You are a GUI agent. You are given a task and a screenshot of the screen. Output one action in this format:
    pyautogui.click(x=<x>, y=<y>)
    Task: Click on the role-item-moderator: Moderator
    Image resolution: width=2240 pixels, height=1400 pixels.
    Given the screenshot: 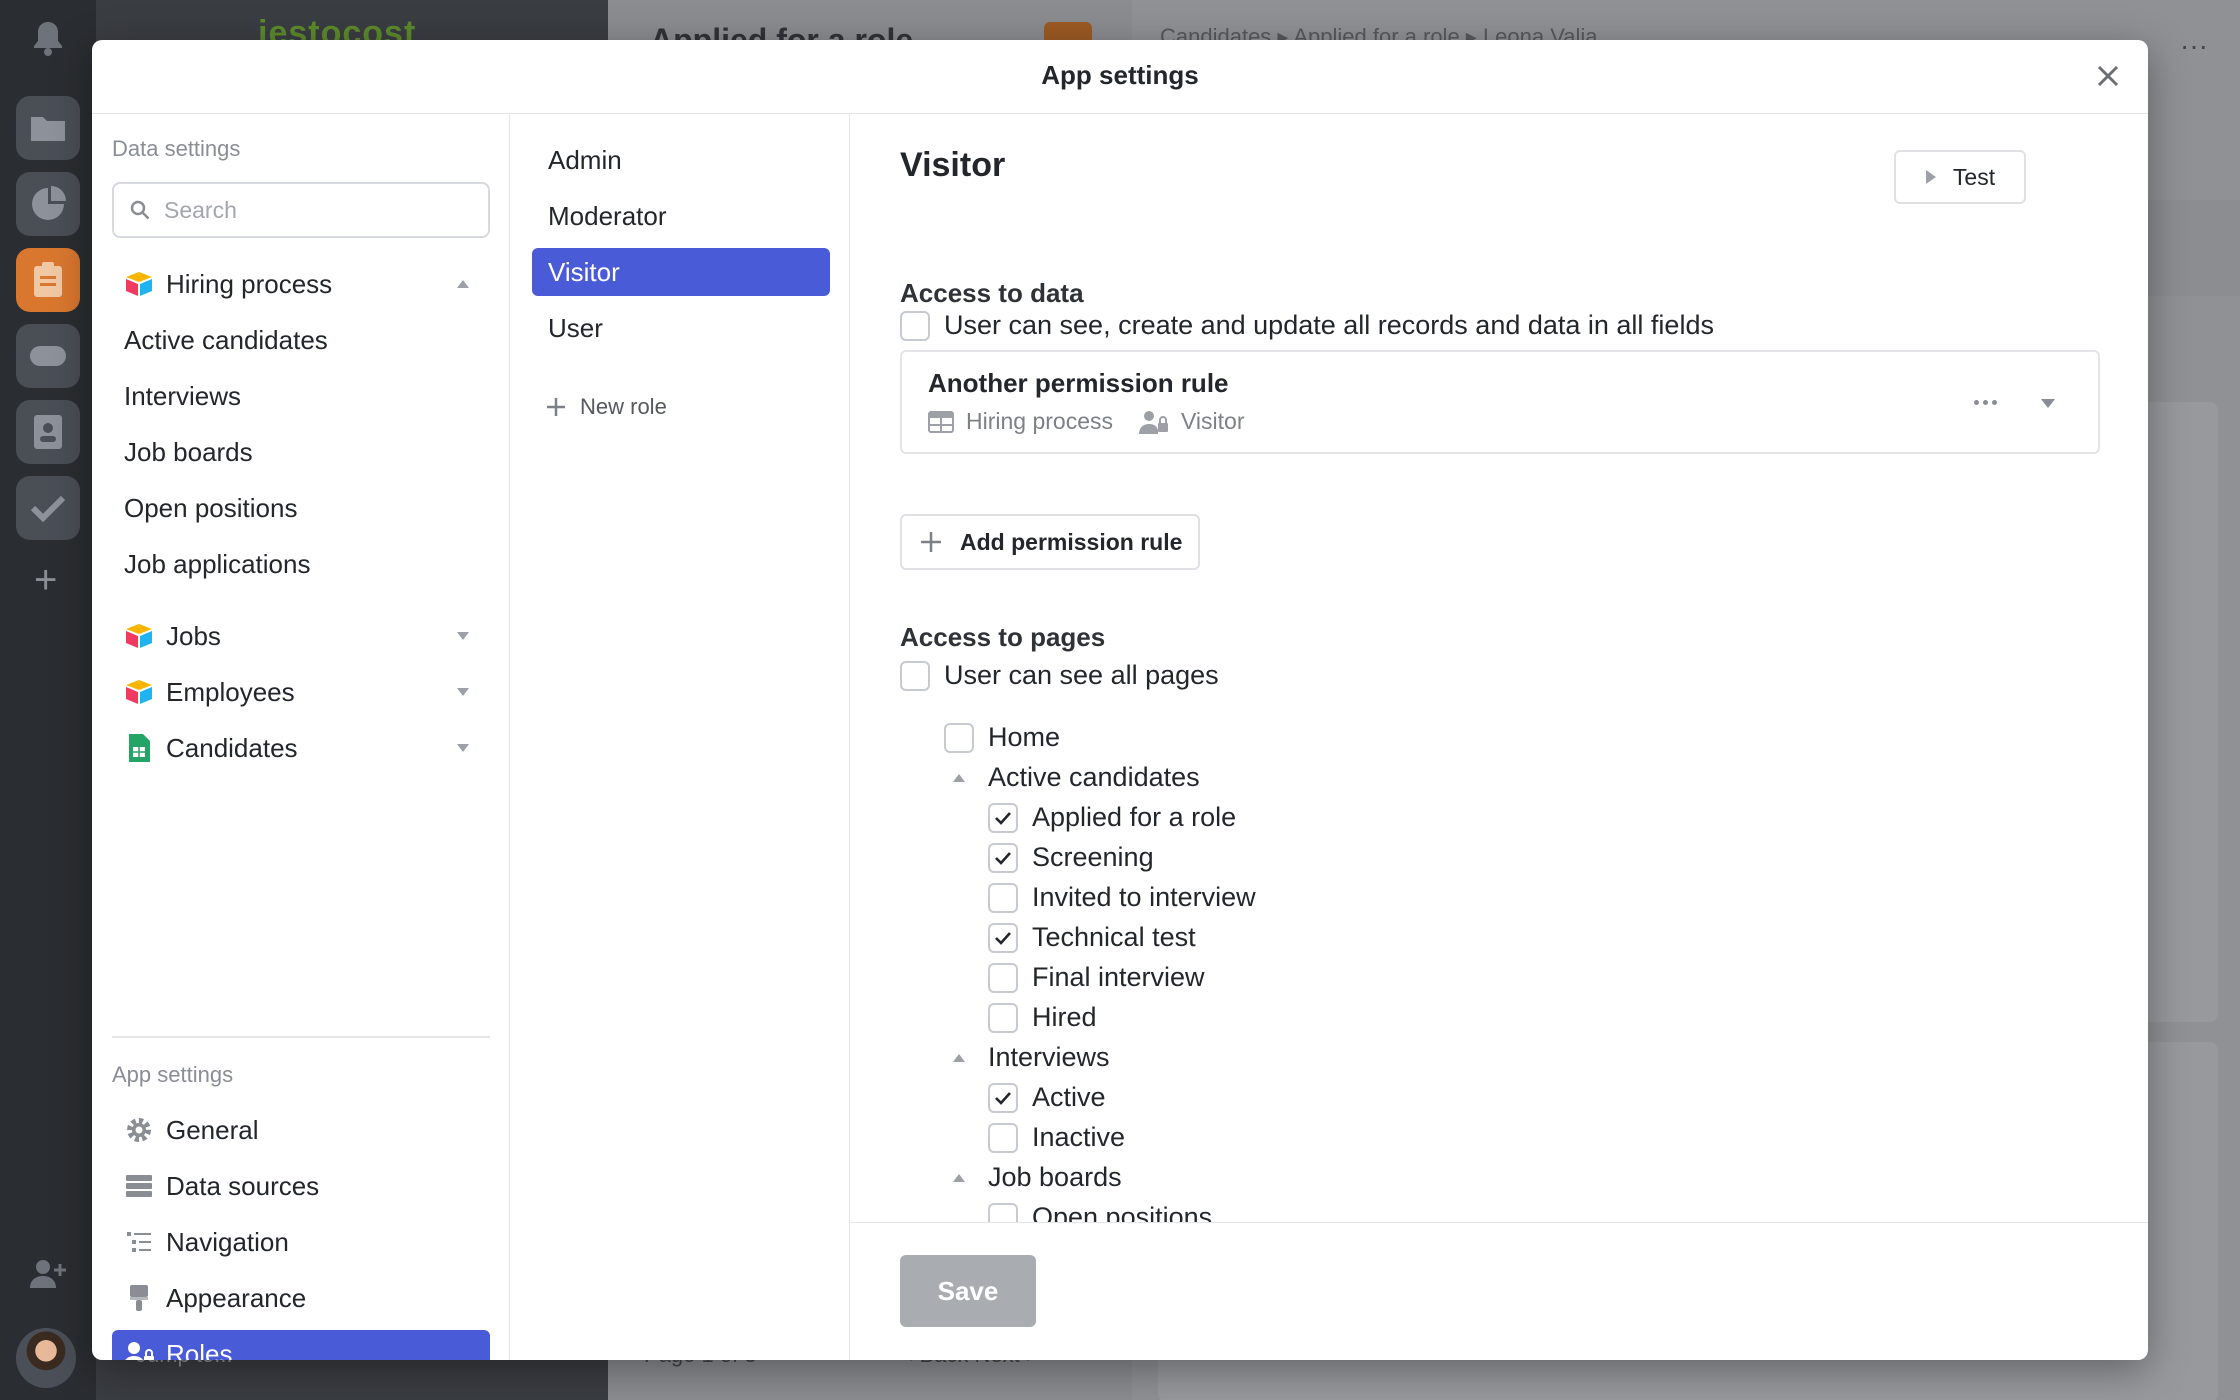 What is the action you would take?
    pyautogui.click(x=681, y=216)
    